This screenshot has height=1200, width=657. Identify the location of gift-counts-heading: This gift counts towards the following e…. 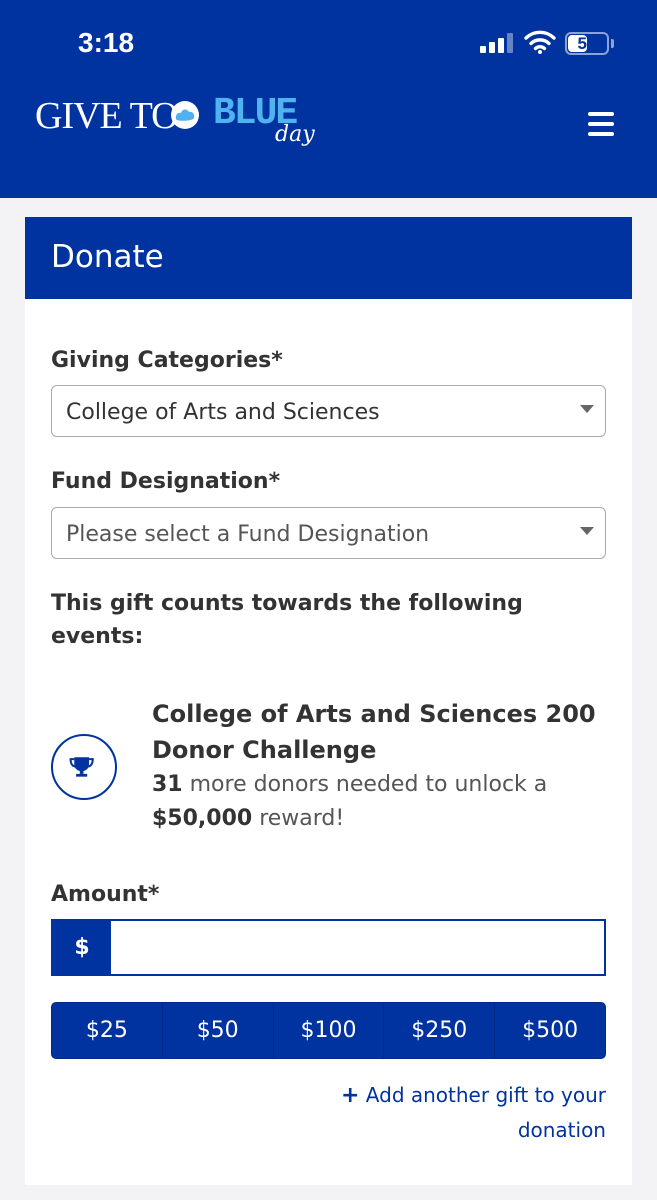
(287, 620).